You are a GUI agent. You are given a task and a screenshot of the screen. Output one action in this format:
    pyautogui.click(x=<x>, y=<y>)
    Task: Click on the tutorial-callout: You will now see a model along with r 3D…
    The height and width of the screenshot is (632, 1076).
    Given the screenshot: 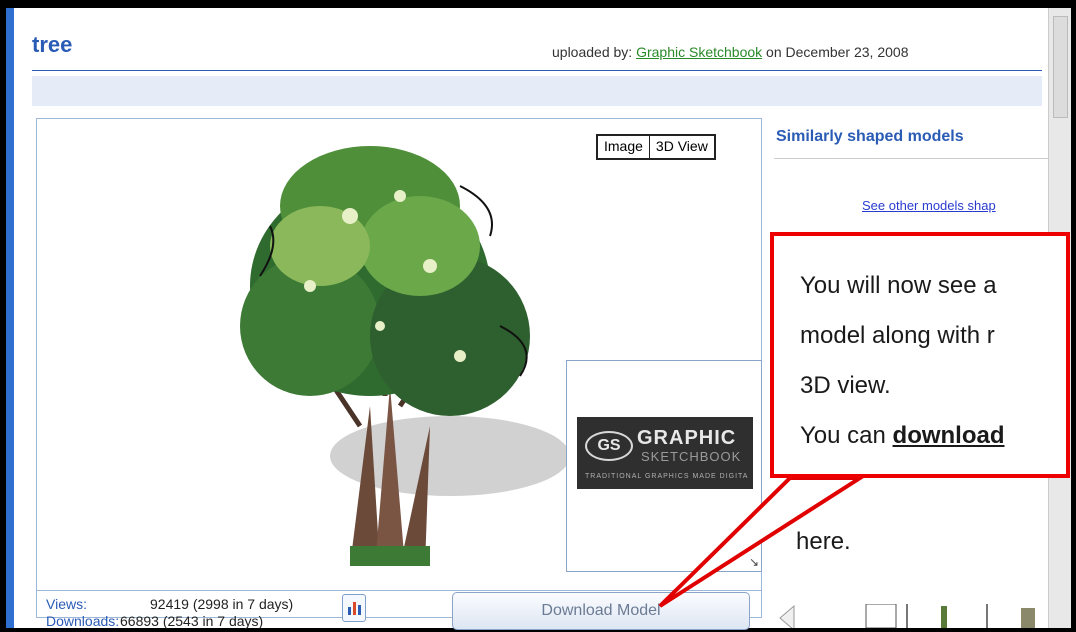 What is the action you would take?
    pyautogui.click(x=920, y=355)
    